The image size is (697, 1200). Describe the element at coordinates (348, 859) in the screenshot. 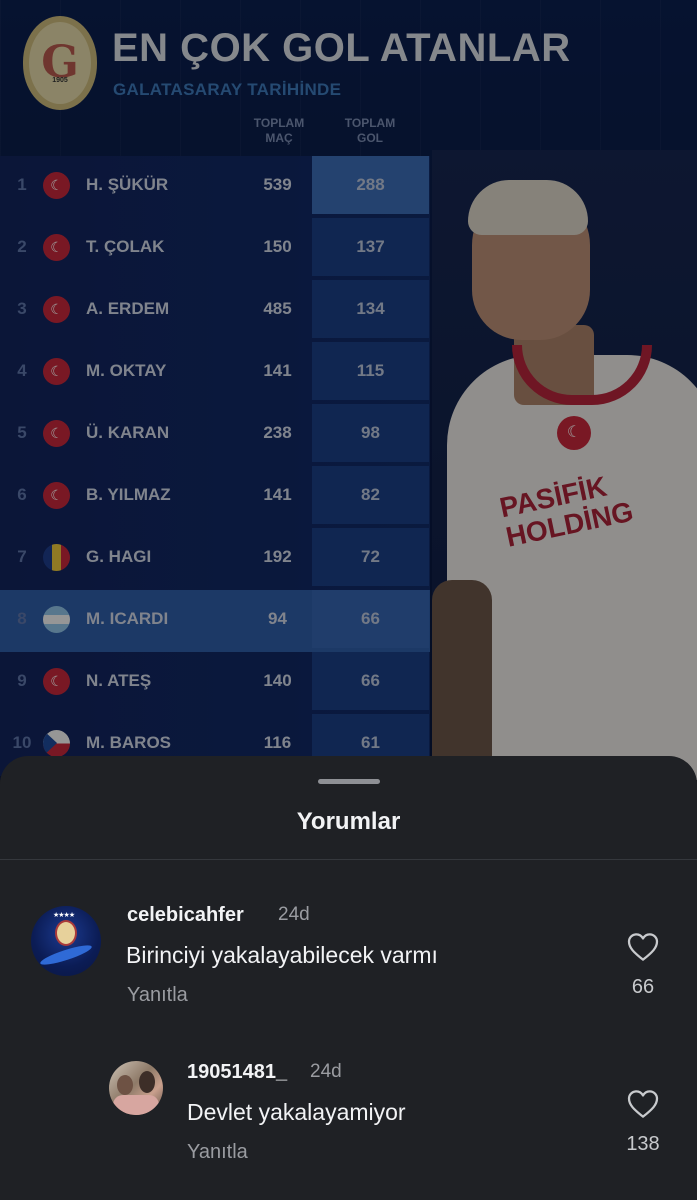

I see `sheet-divider` at that location.